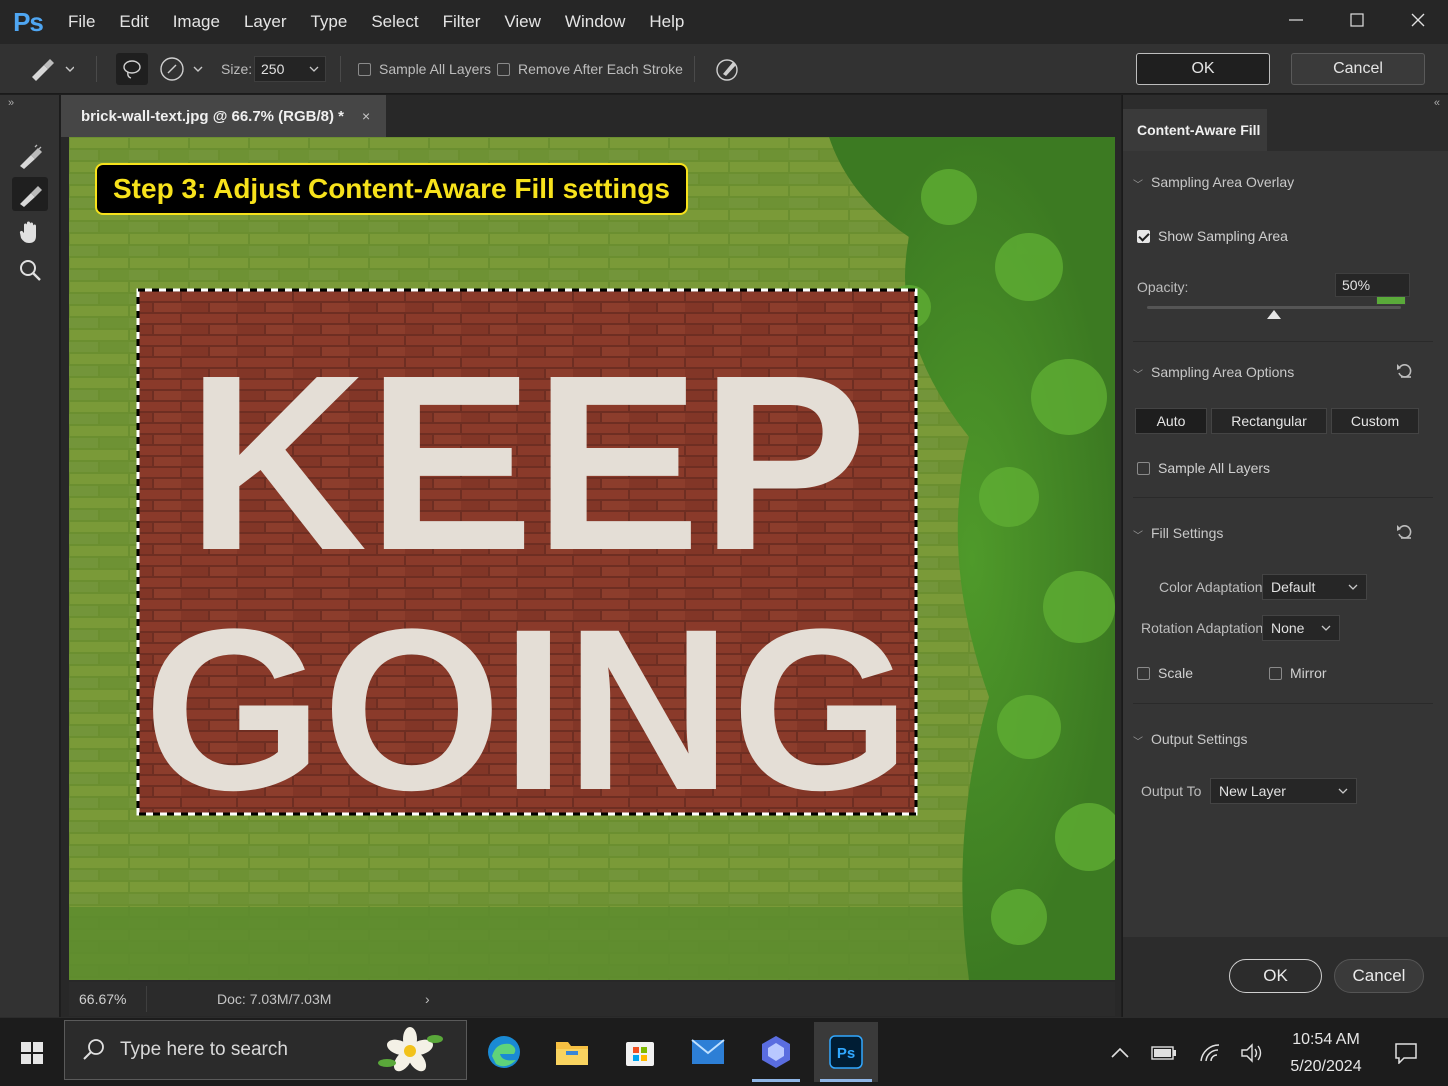  I want to click on section-output-settings: Output Settings, so click(1199, 739).